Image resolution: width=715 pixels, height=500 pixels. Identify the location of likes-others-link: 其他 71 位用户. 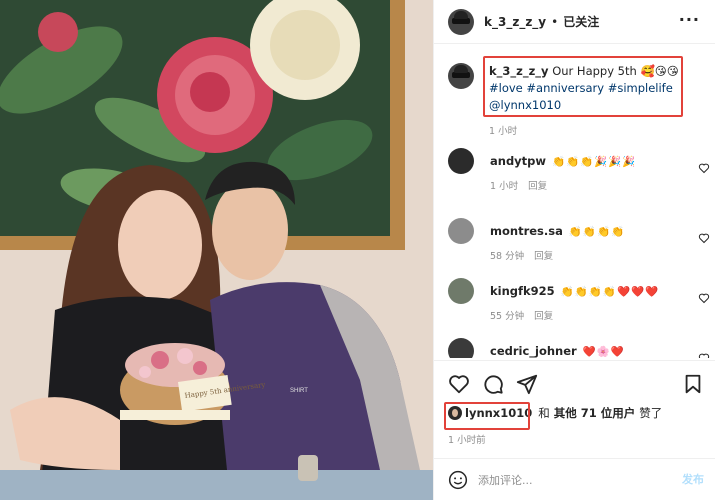
(595, 413).